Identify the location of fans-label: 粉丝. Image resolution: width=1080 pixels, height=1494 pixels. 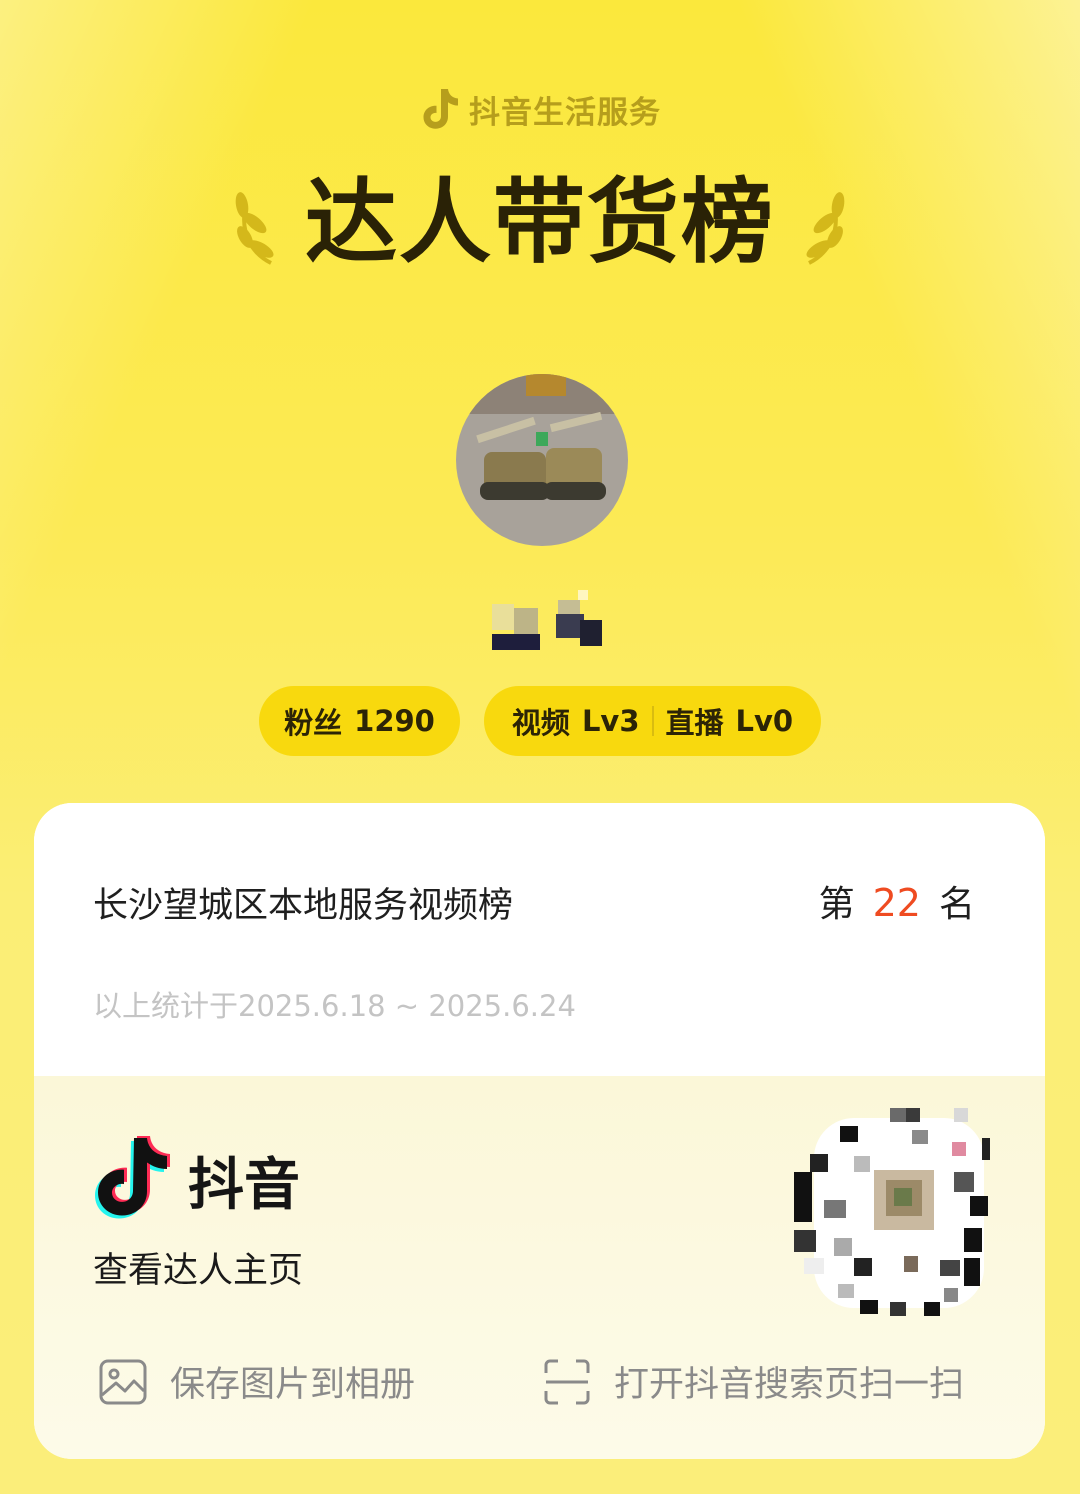
(313, 723).